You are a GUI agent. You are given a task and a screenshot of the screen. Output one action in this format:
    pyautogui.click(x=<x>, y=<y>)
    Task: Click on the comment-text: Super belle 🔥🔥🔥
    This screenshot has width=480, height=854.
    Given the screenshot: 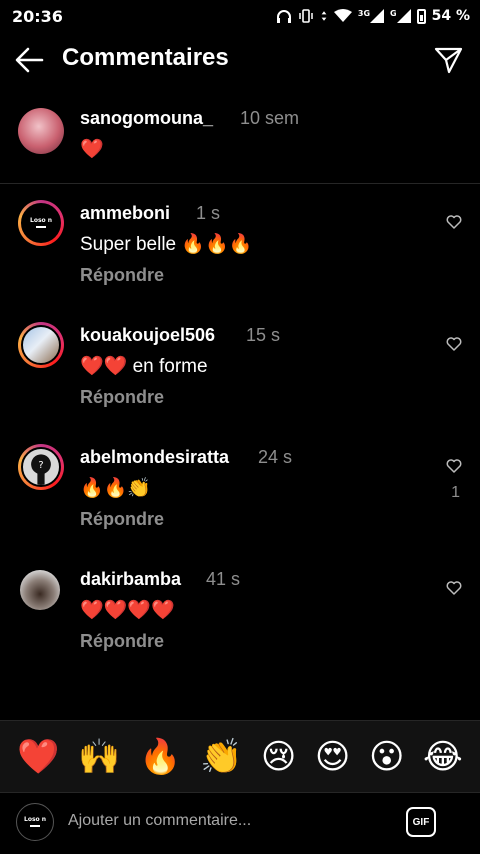 What is the action you would take?
    pyautogui.click(x=166, y=244)
    